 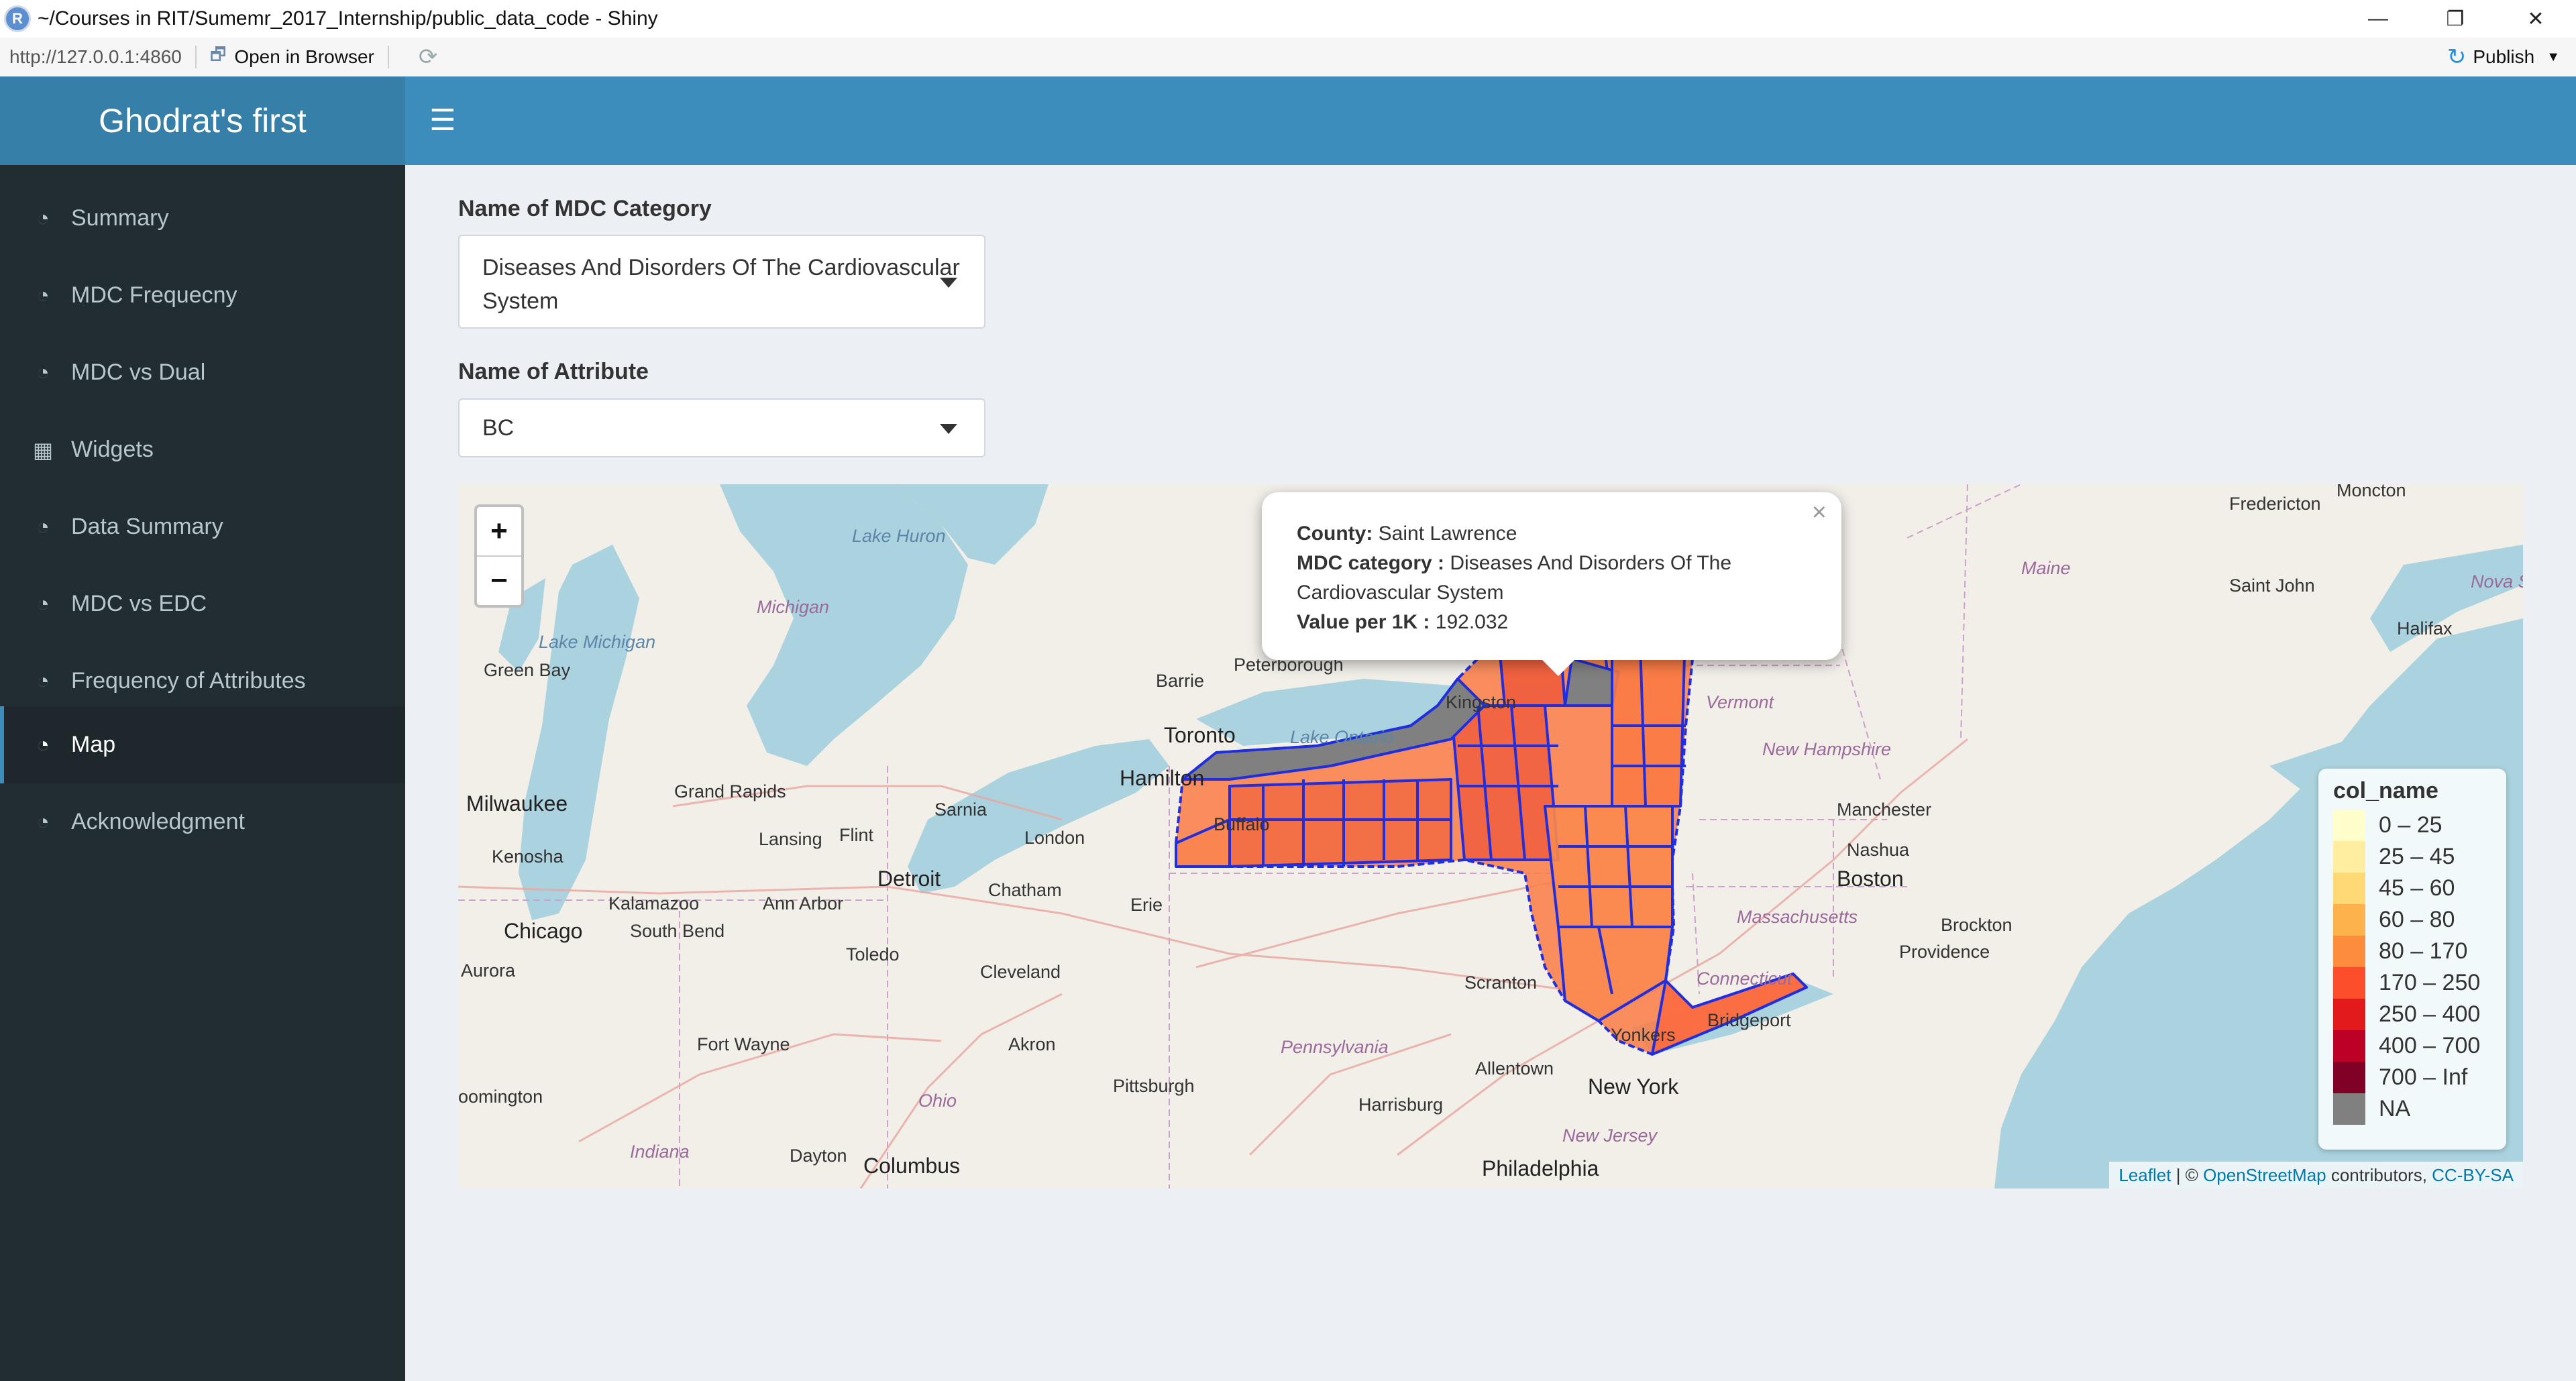 I want to click on license-link: CC-BY-SA, so click(x=2473, y=1175).